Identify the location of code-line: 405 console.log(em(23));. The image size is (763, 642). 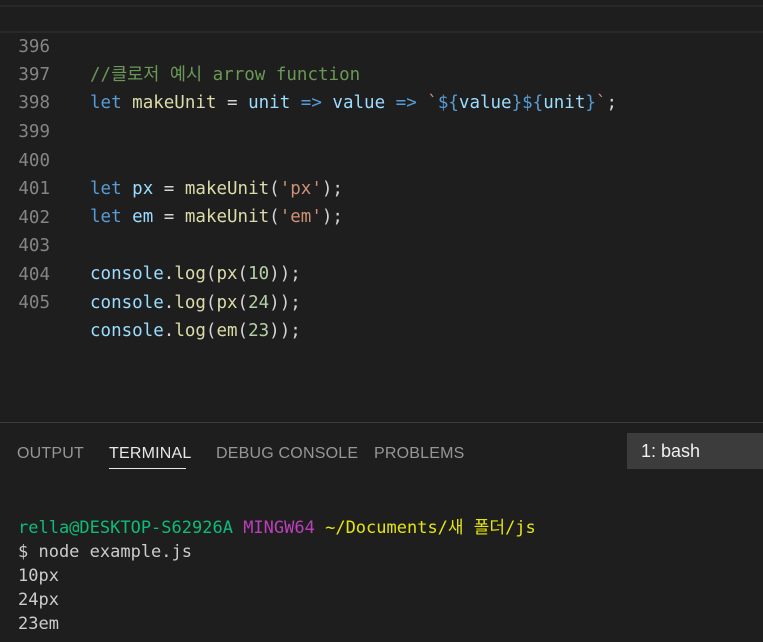
(381, 301).